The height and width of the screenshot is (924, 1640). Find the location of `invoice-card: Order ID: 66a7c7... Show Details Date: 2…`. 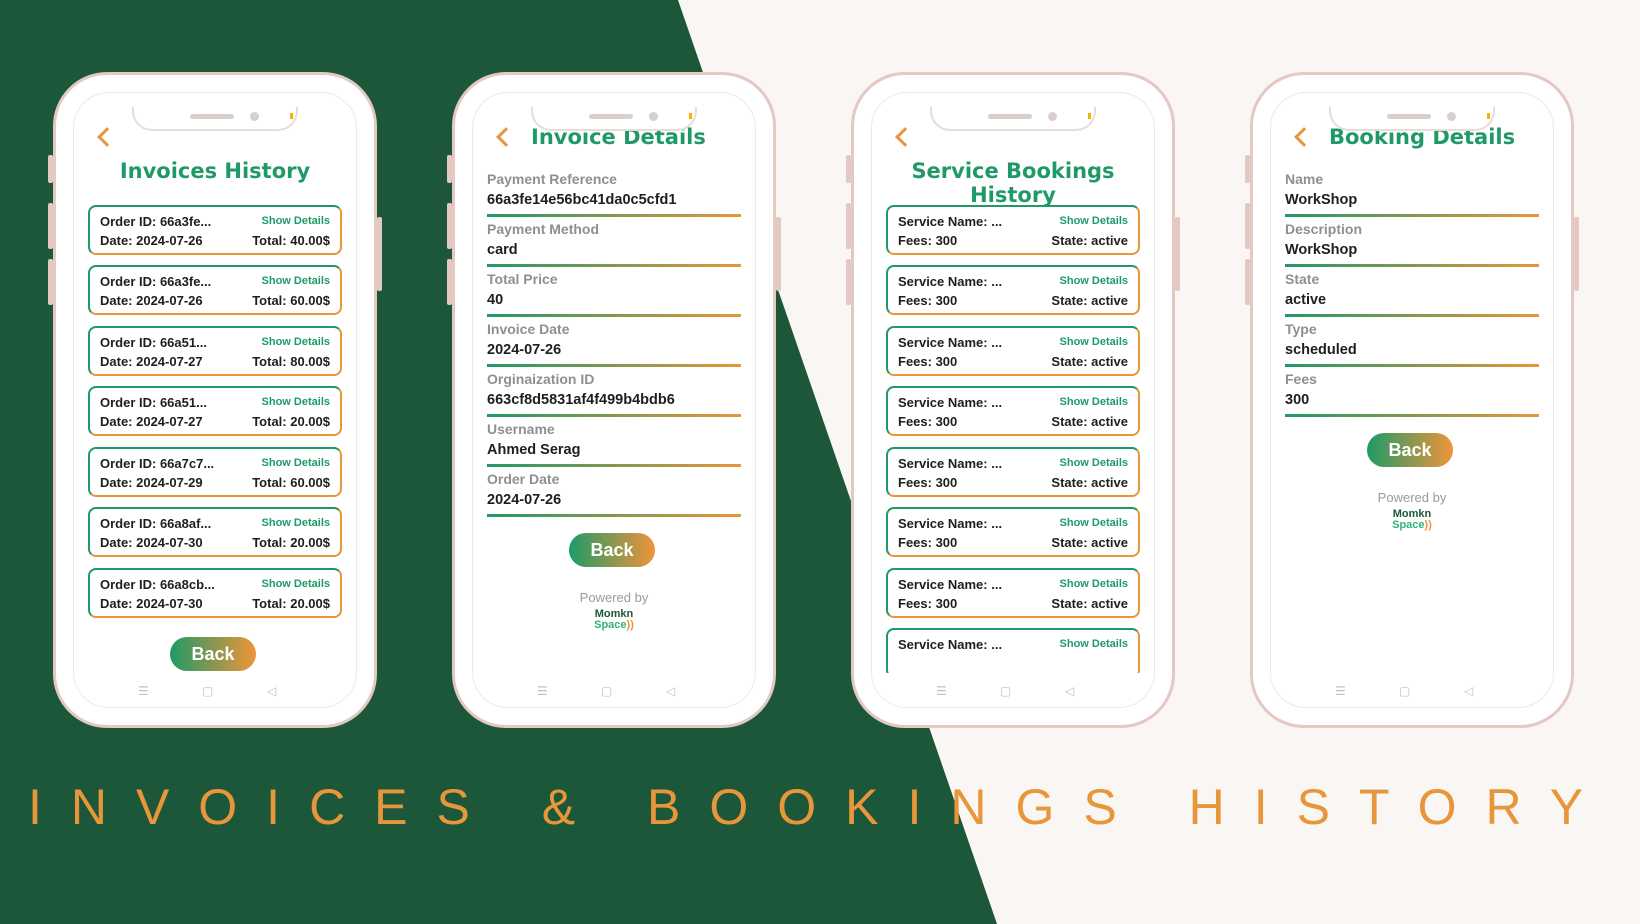

invoice-card: Order ID: 66a7c7... Show Details Date: 2… is located at coordinates (215, 472).